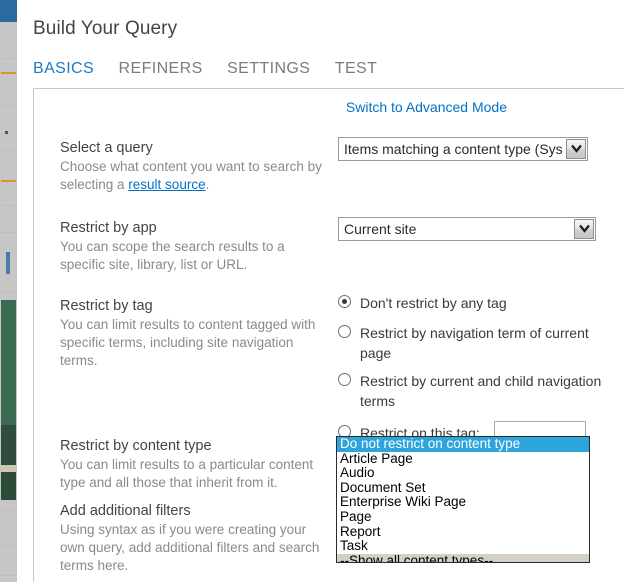 This screenshot has height=582, width=624. Describe the element at coordinates (8, 11) in the screenshot. I see `background-suitebar` at that location.